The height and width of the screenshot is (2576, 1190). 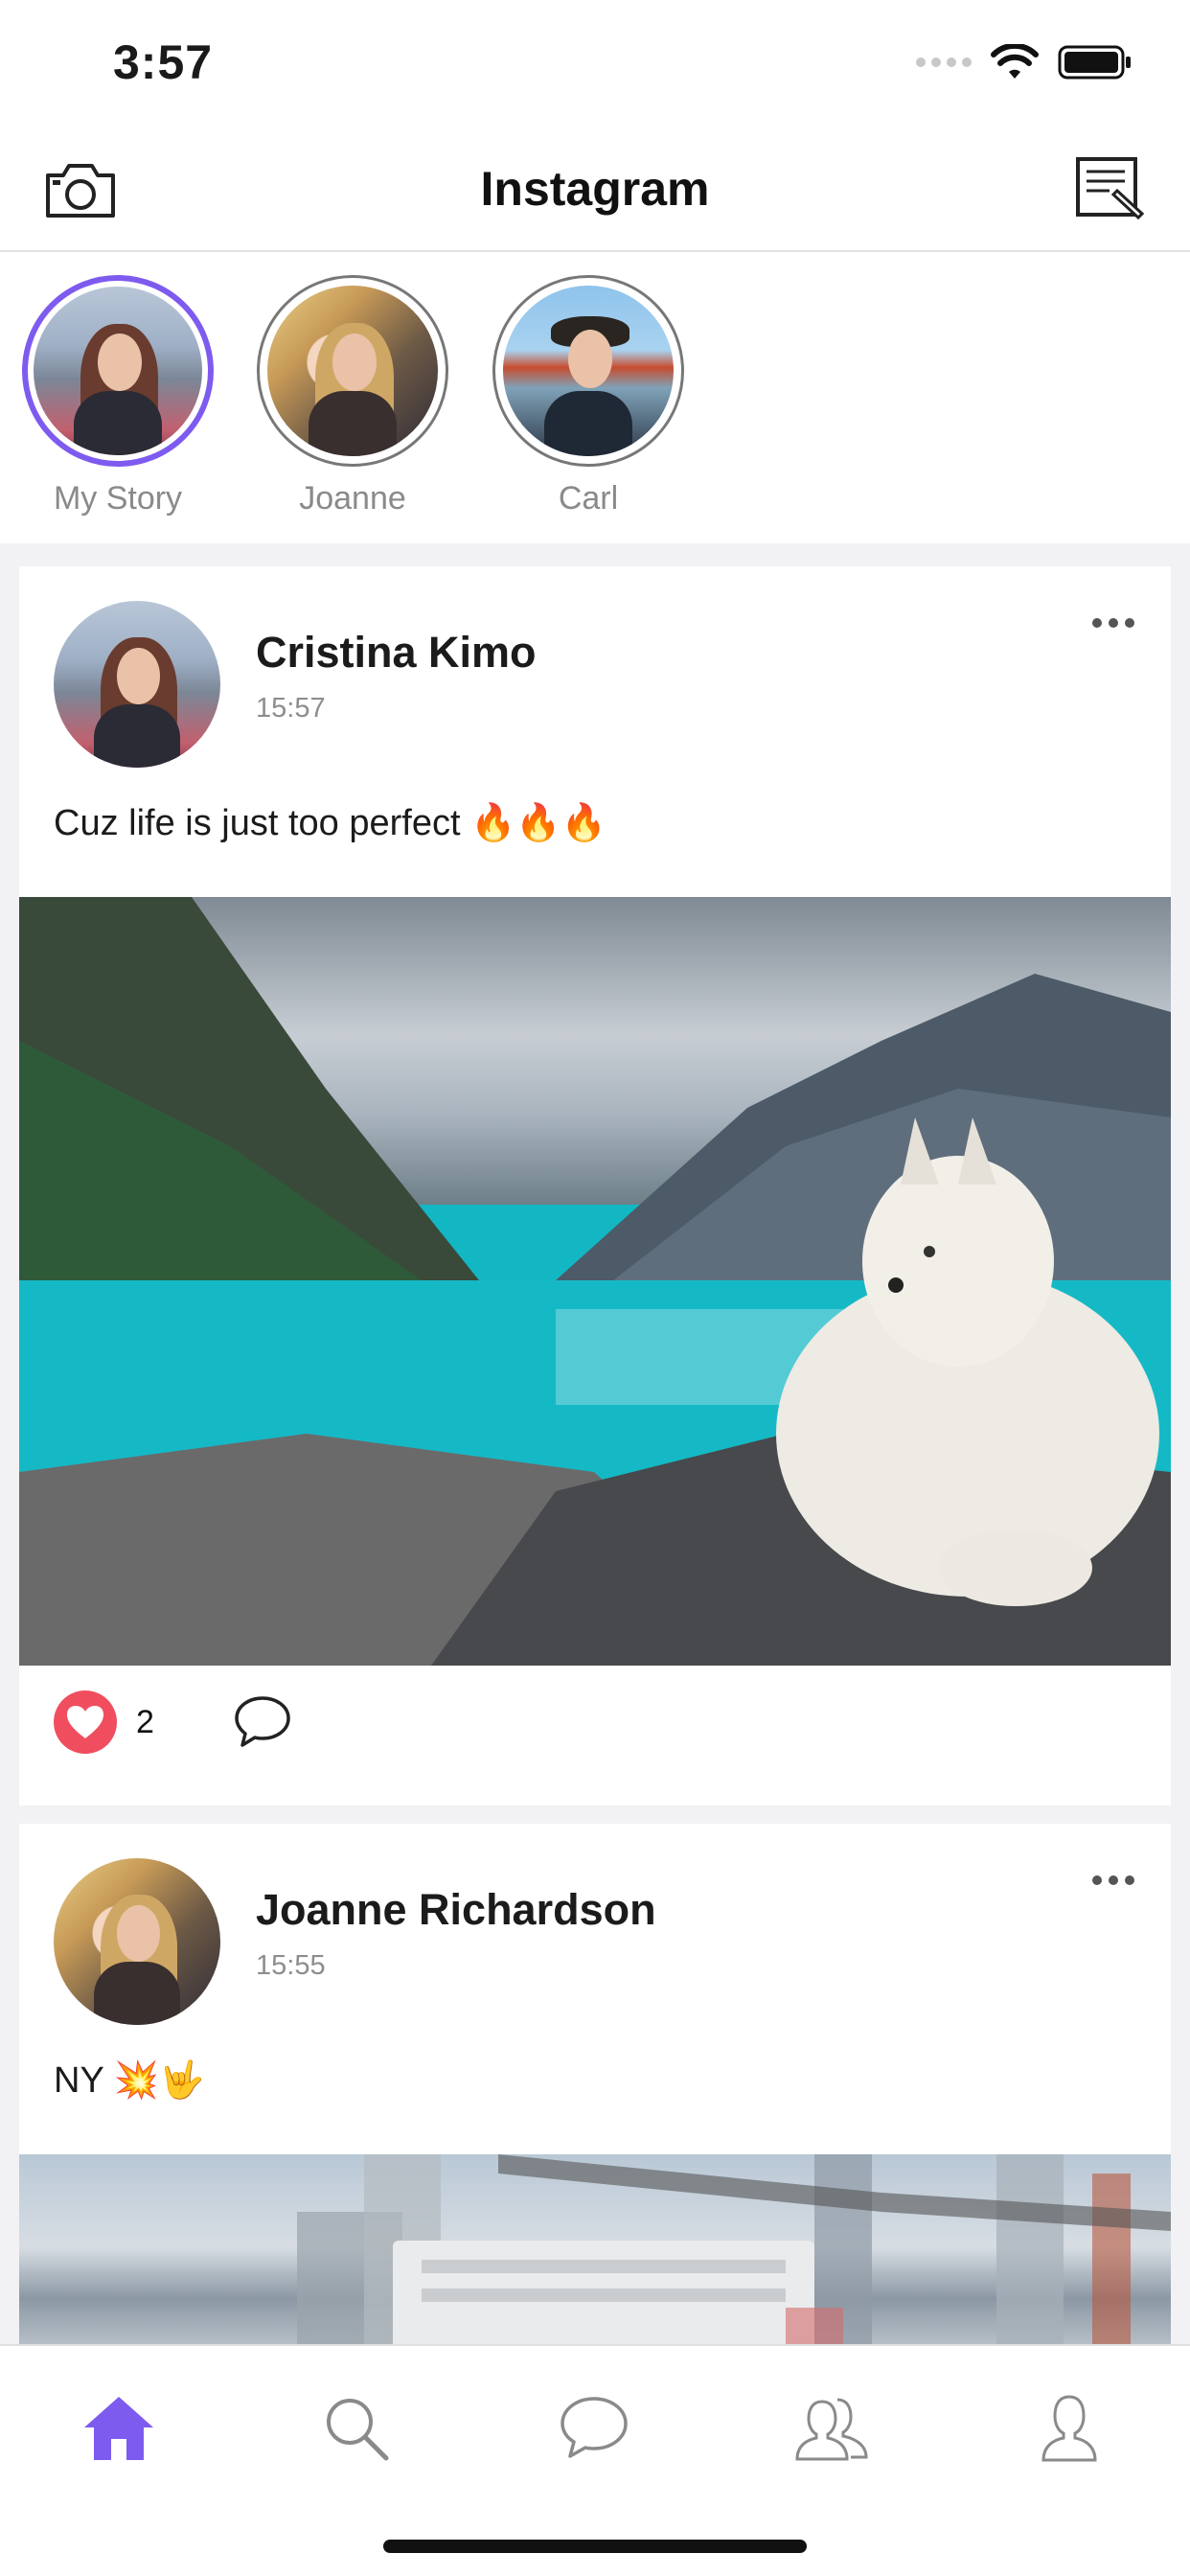 I want to click on friends-icon, so click(x=832, y=2429).